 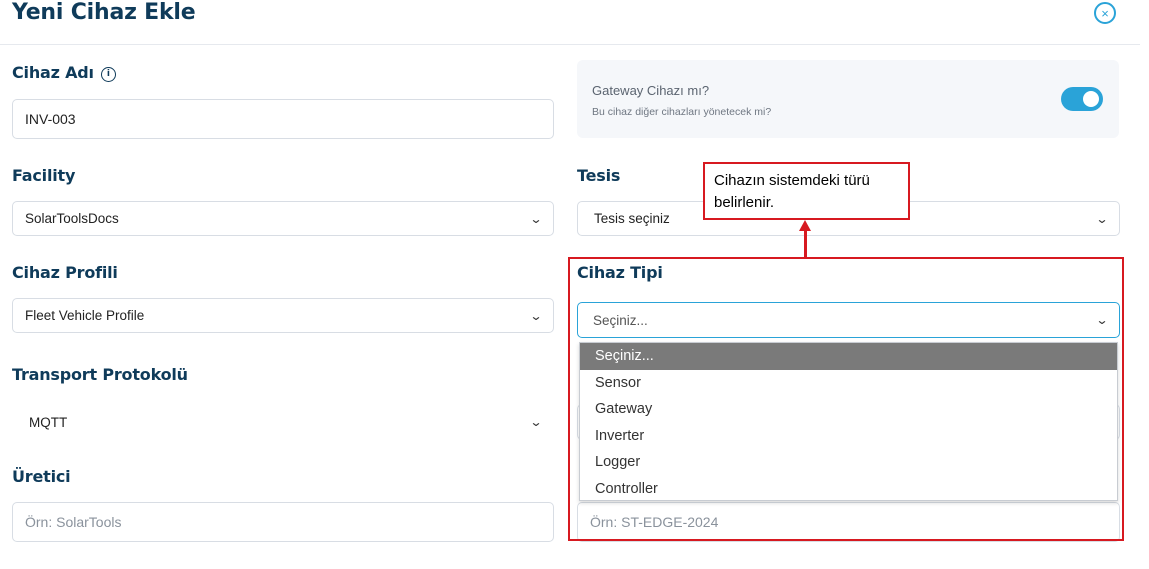 I want to click on page-title: Yeni Cihaz Ekle, so click(x=104, y=12).